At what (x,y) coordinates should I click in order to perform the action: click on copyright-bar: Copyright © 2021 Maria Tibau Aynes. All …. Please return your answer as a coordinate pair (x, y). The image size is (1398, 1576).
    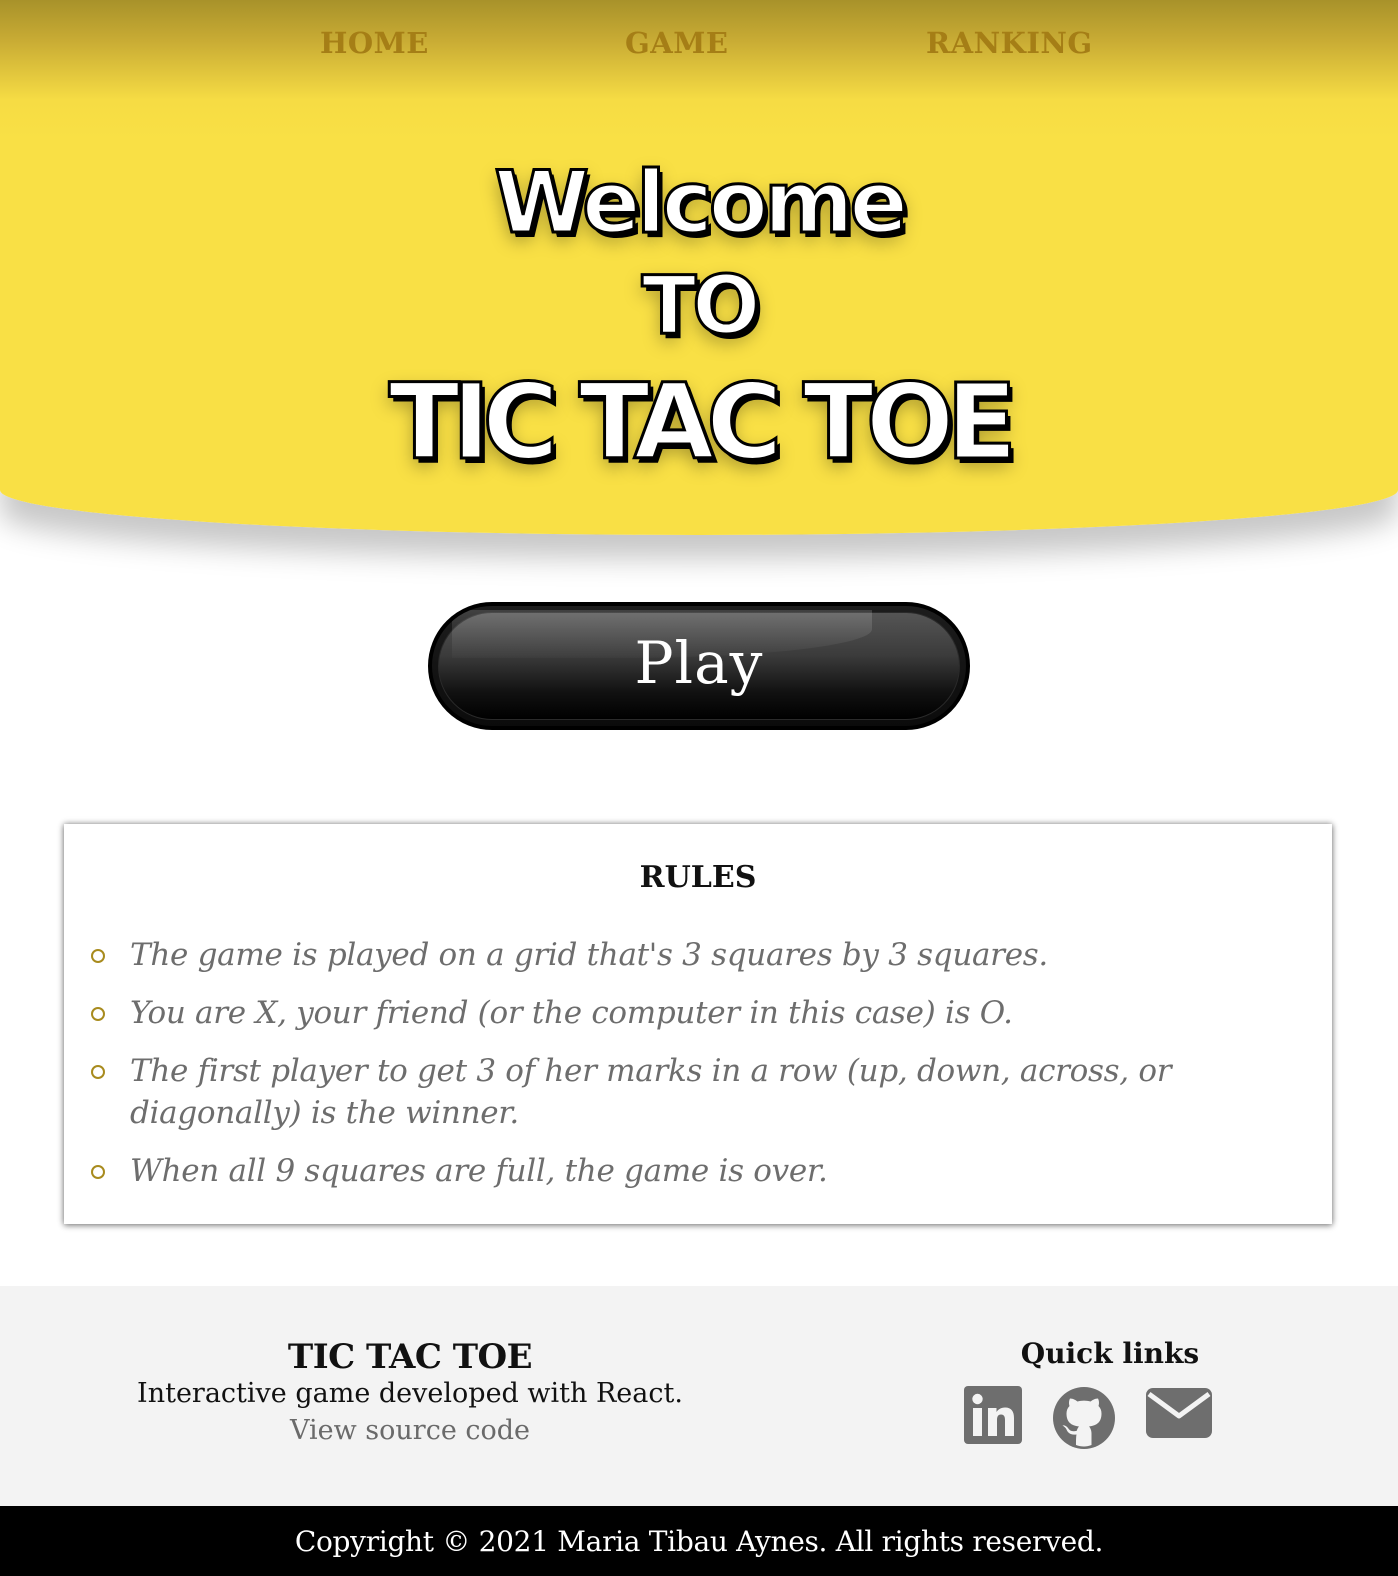
    Looking at the image, I should click on (699, 1541).